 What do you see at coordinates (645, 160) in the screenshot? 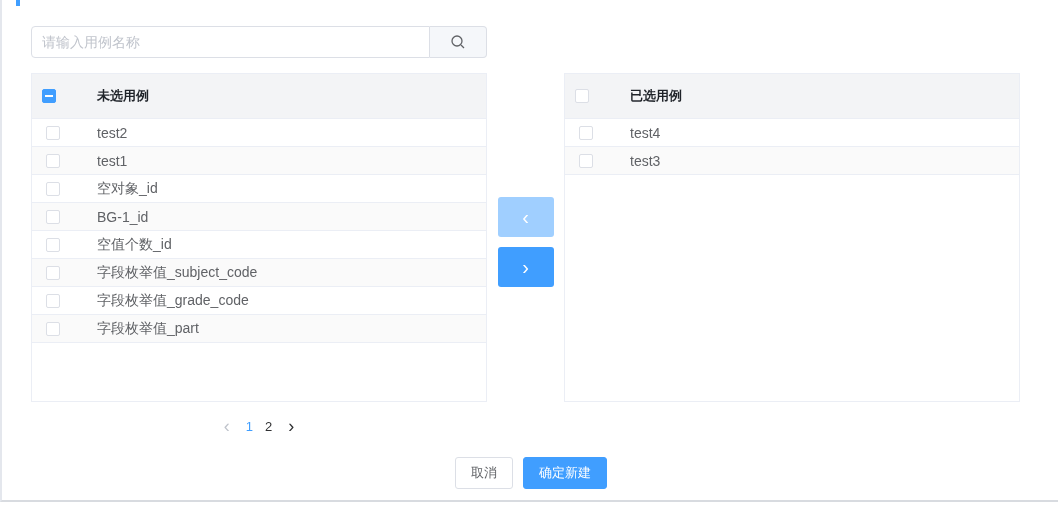
I see `item-label: test3` at bounding box center [645, 160].